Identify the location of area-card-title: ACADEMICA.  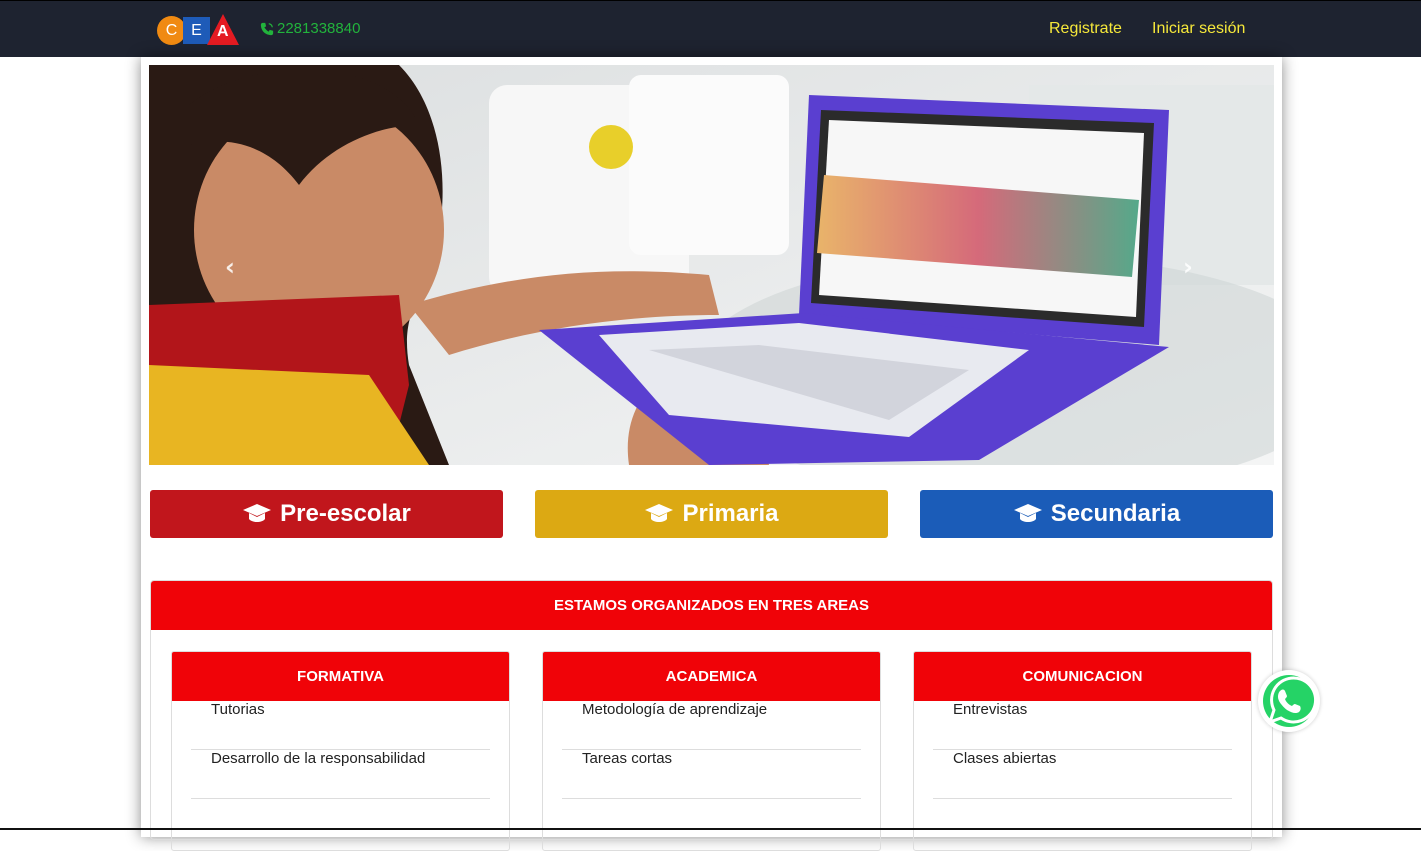
(711, 676).